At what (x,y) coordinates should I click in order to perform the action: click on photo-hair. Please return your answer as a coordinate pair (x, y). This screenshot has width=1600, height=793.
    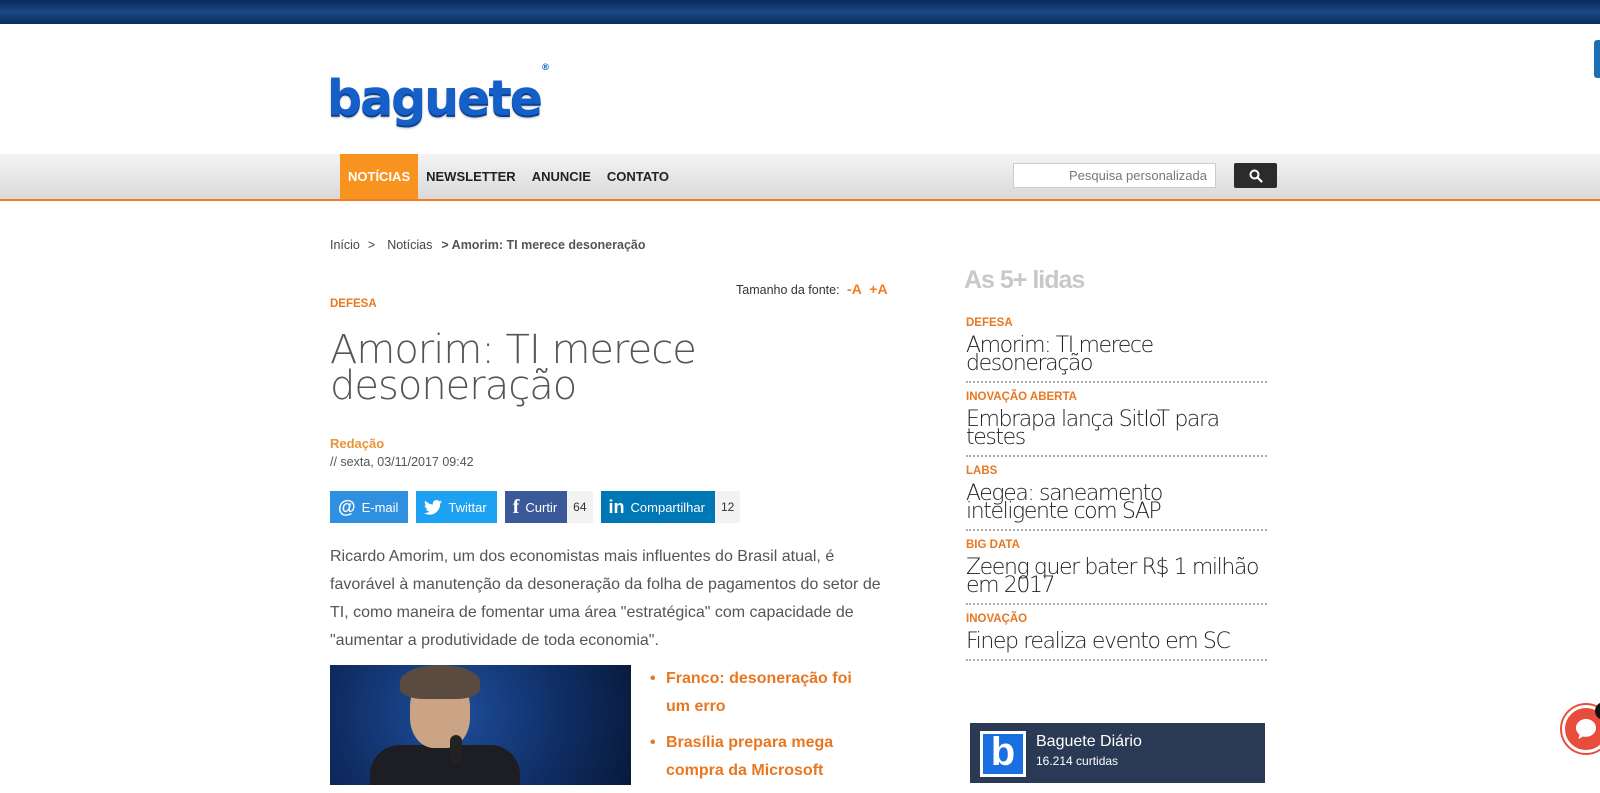
    Looking at the image, I should click on (440, 682).